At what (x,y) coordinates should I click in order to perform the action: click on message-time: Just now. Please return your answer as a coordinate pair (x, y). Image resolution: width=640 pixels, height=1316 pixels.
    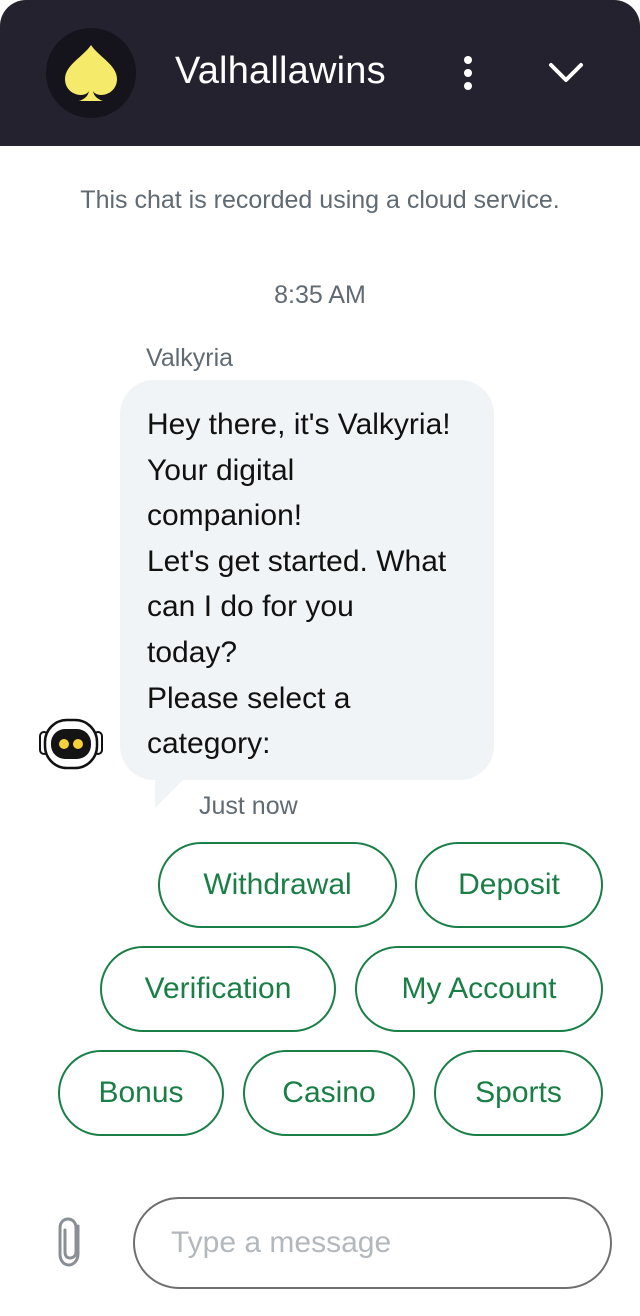
    Looking at the image, I should click on (248, 806).